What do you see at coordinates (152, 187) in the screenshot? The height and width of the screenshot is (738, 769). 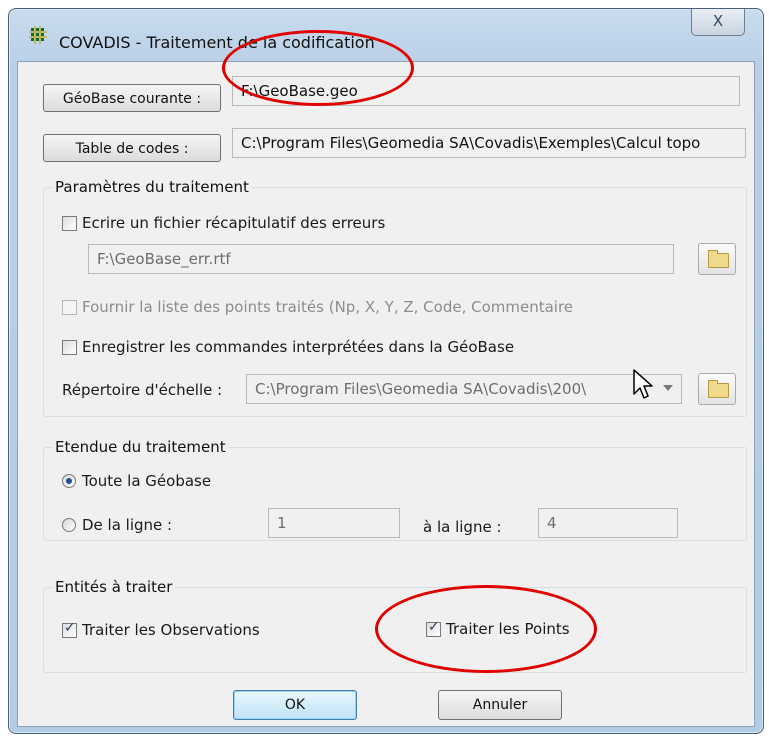 I see `params-legend: Paramètres du traitement` at bounding box center [152, 187].